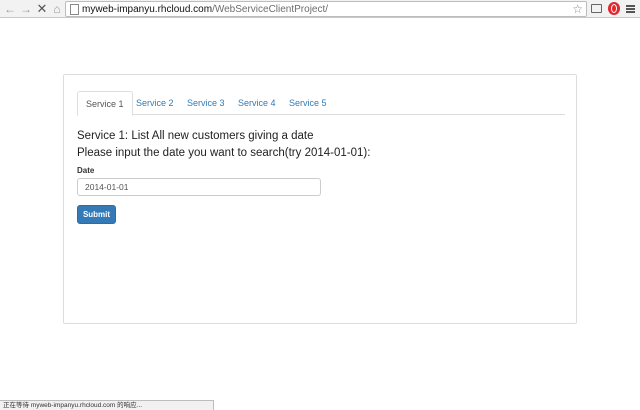 The height and width of the screenshot is (410, 640). What do you see at coordinates (308, 103) in the screenshot?
I see `tab-service-5: Service 5` at bounding box center [308, 103].